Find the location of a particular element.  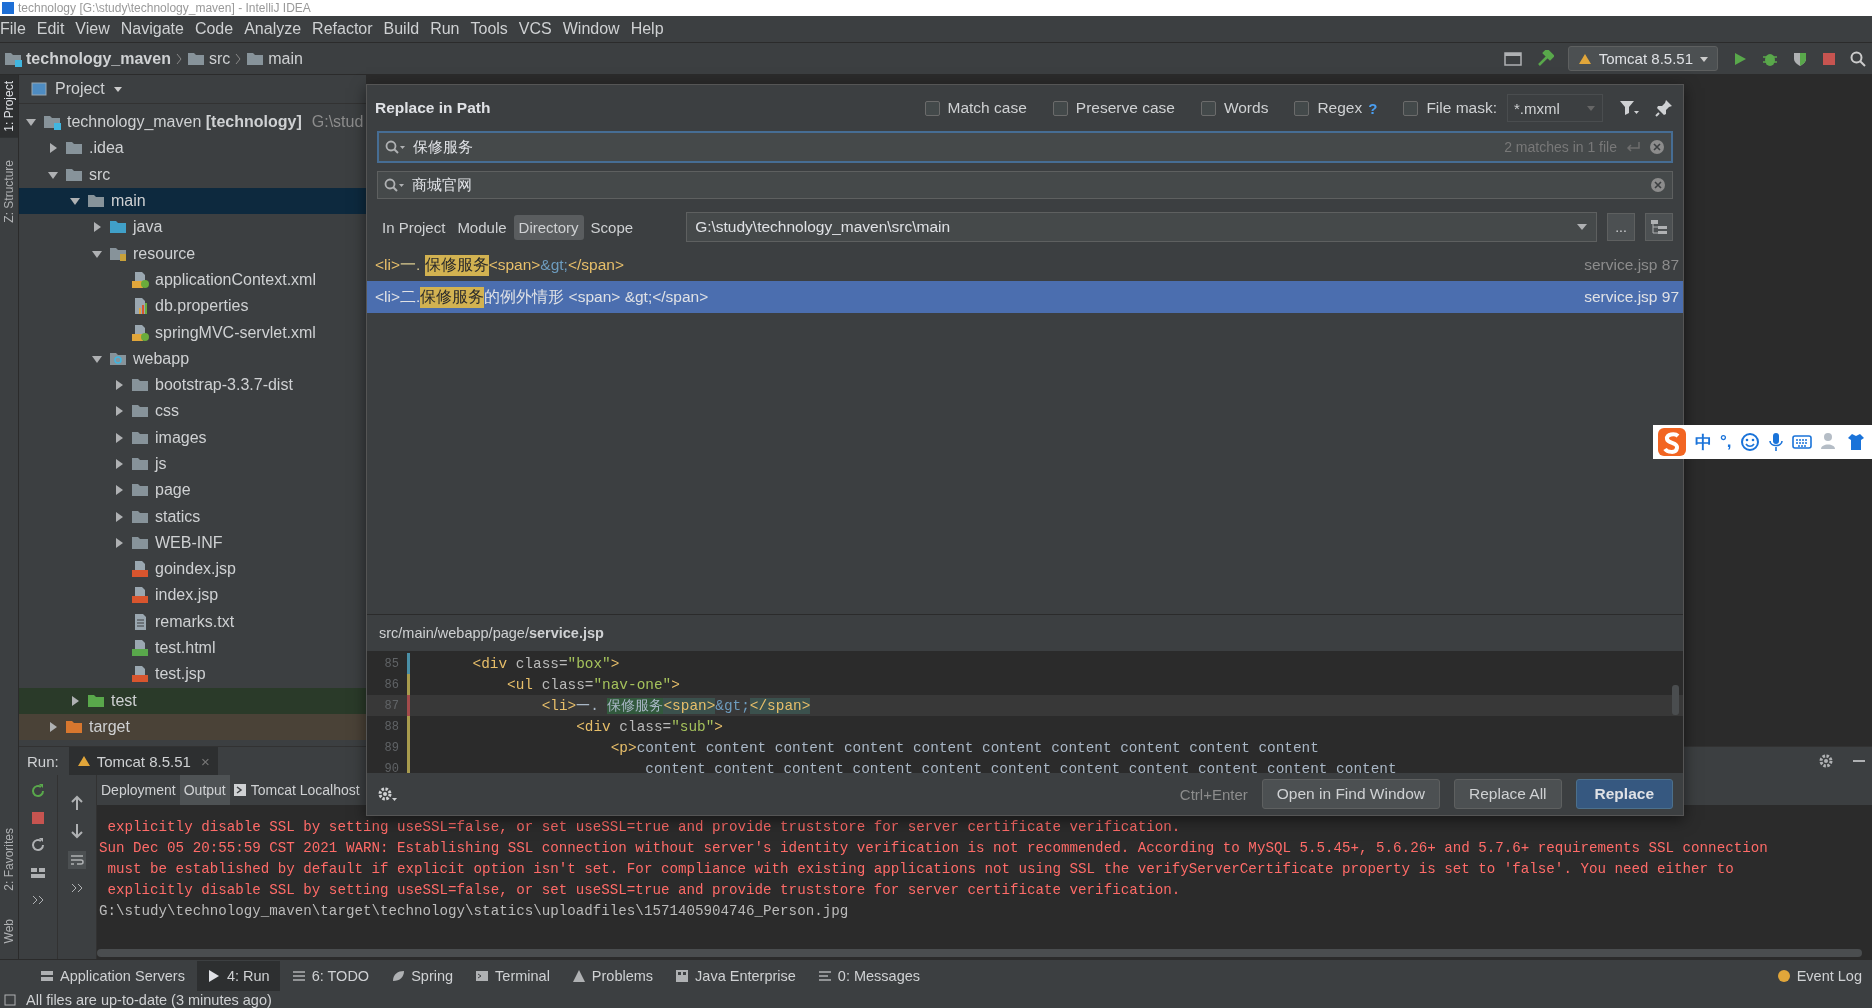

breadcrumb: technology_maven is located at coordinates (98, 58).